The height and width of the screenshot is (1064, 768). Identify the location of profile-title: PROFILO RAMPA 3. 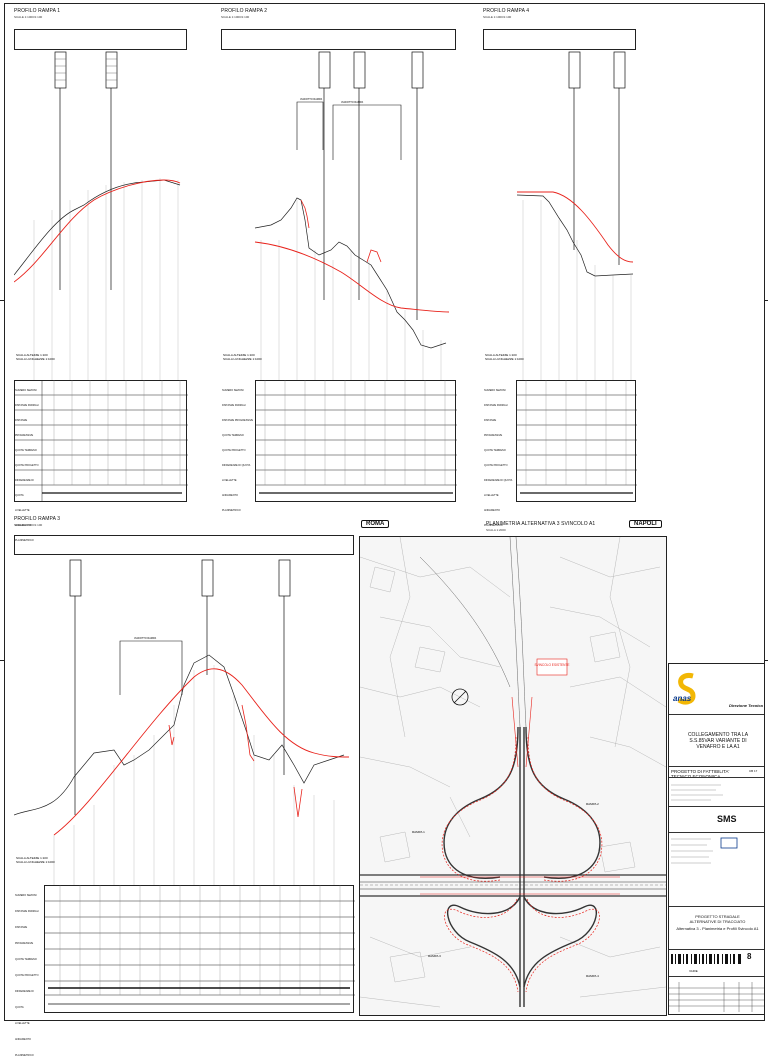
(37, 519).